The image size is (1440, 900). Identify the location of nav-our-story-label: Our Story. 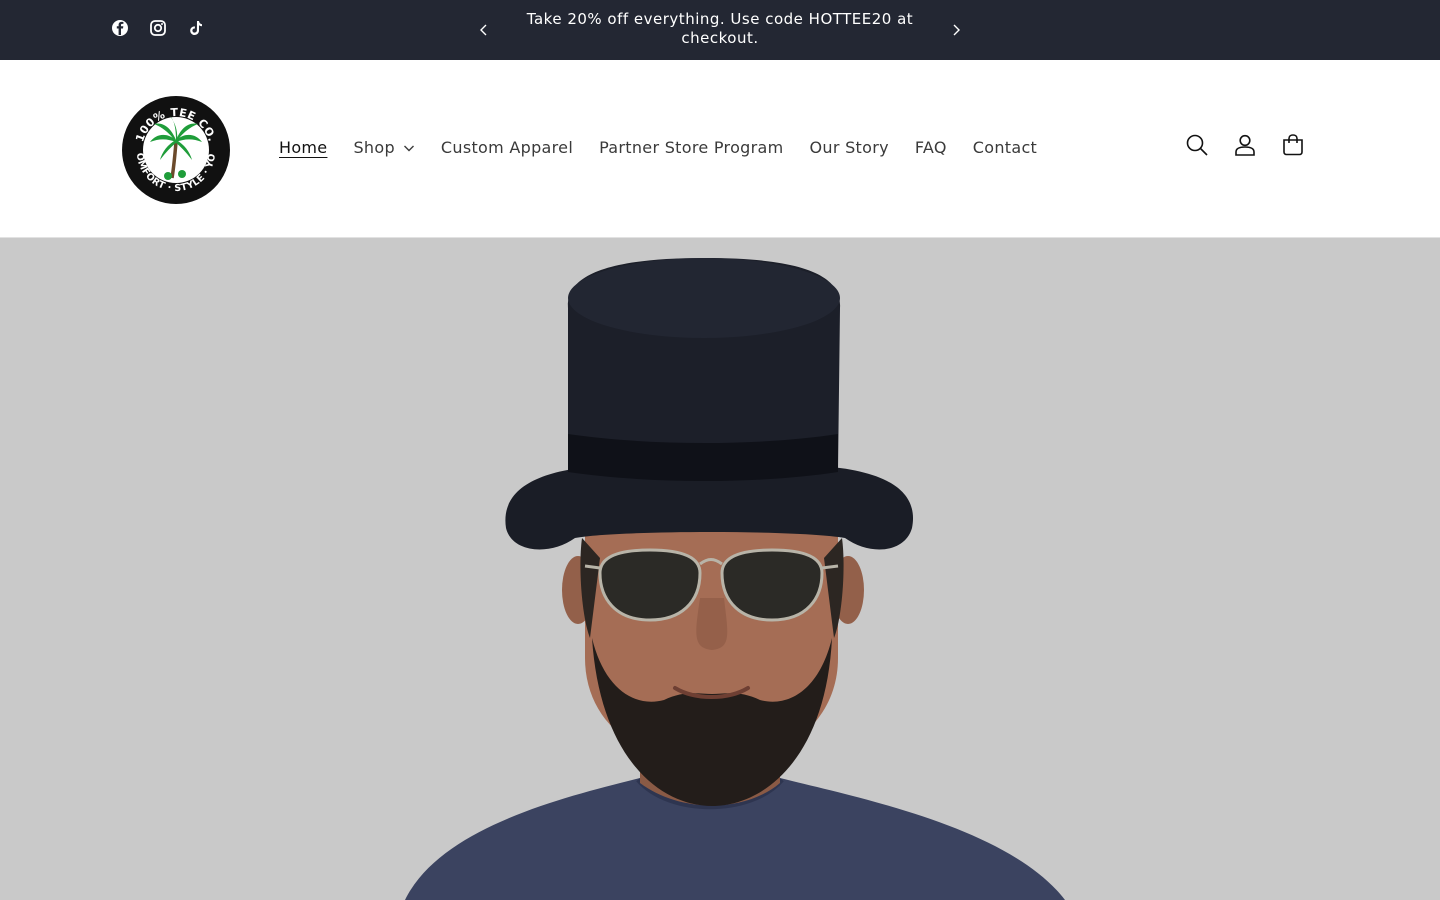
(849, 147).